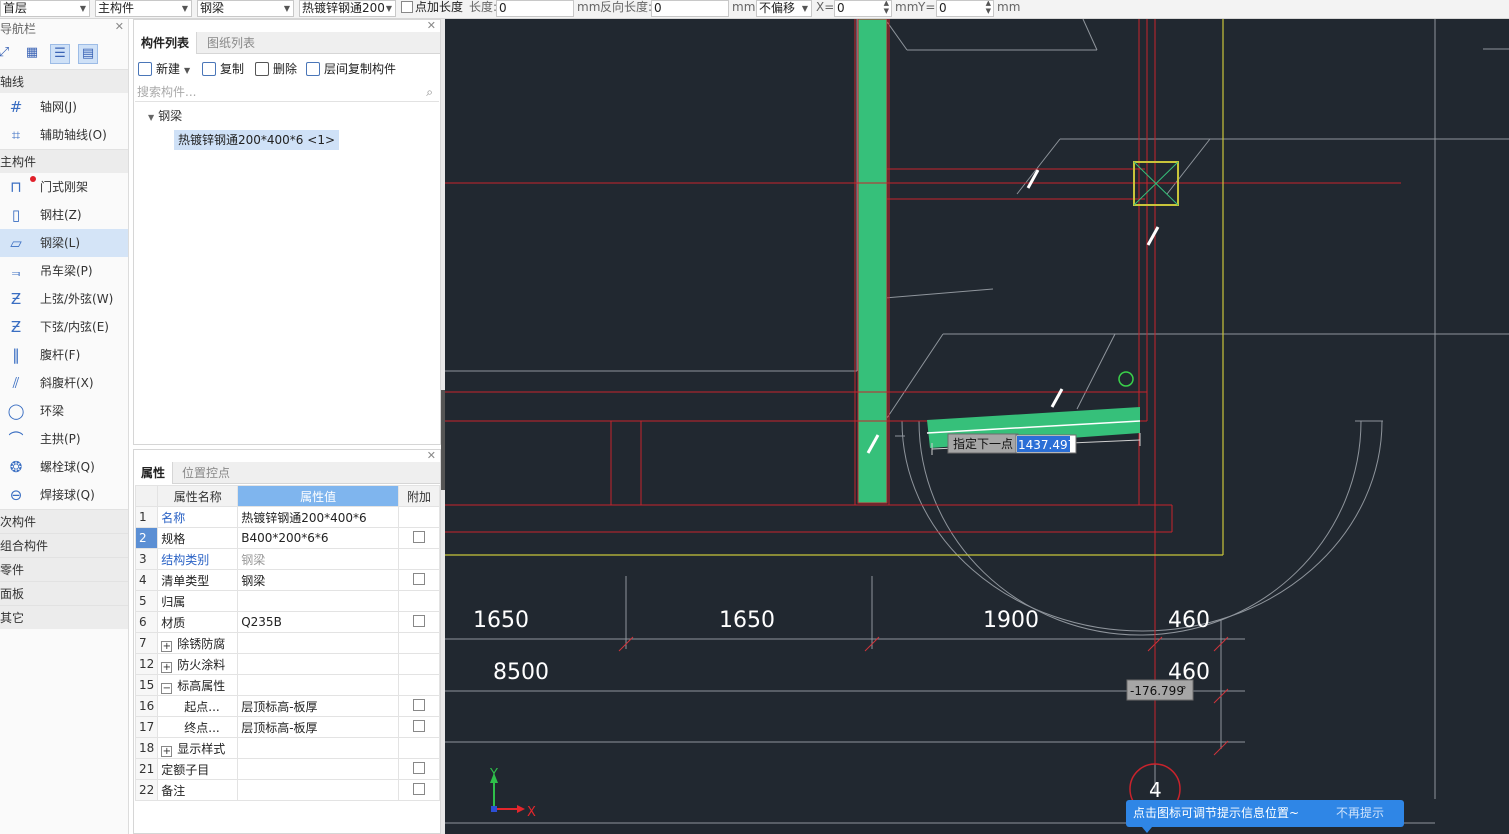  What do you see at coordinates (64, 355) in the screenshot?
I see `nav-item-web-member: ‖ 腹杆(F)` at bounding box center [64, 355].